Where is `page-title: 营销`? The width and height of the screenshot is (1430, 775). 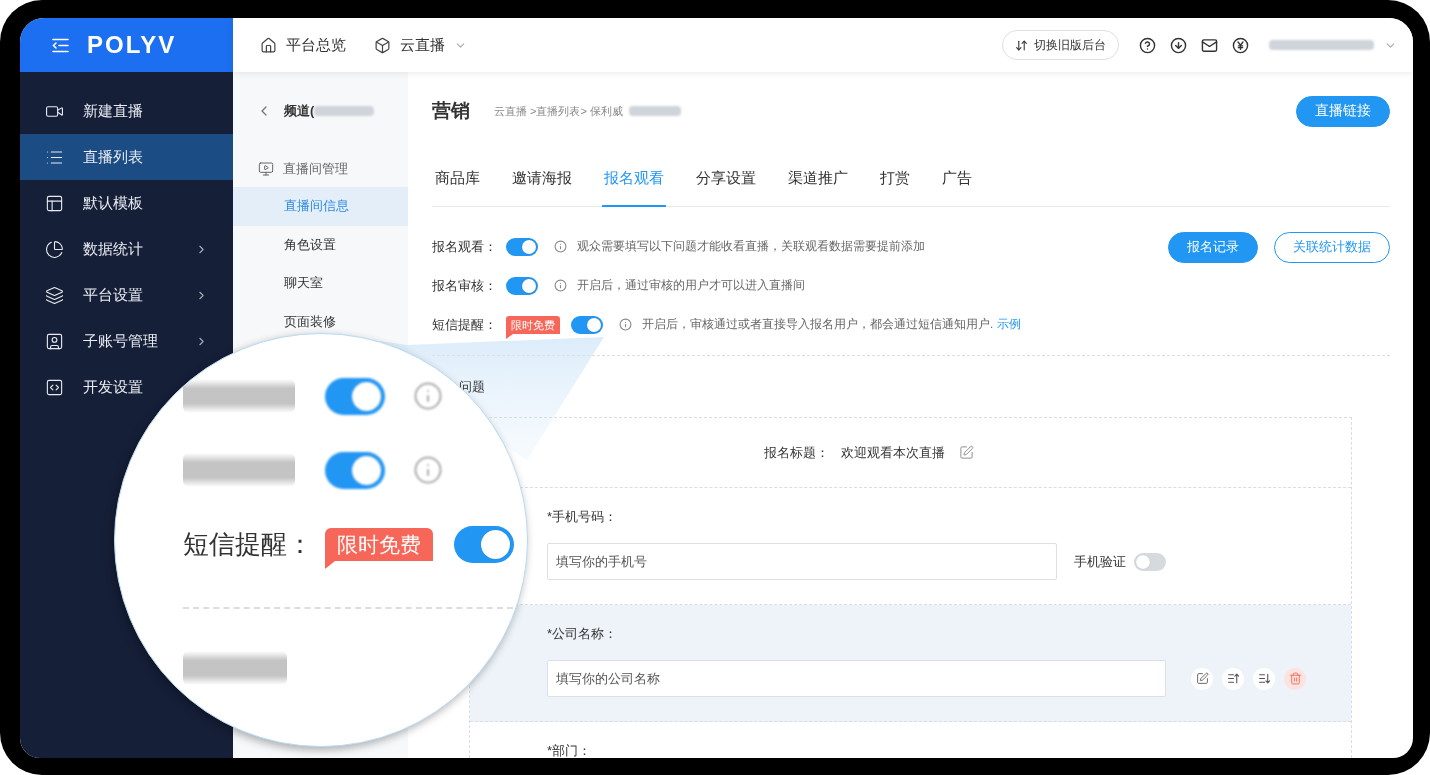 page-title: 营销 is located at coordinates (451, 111).